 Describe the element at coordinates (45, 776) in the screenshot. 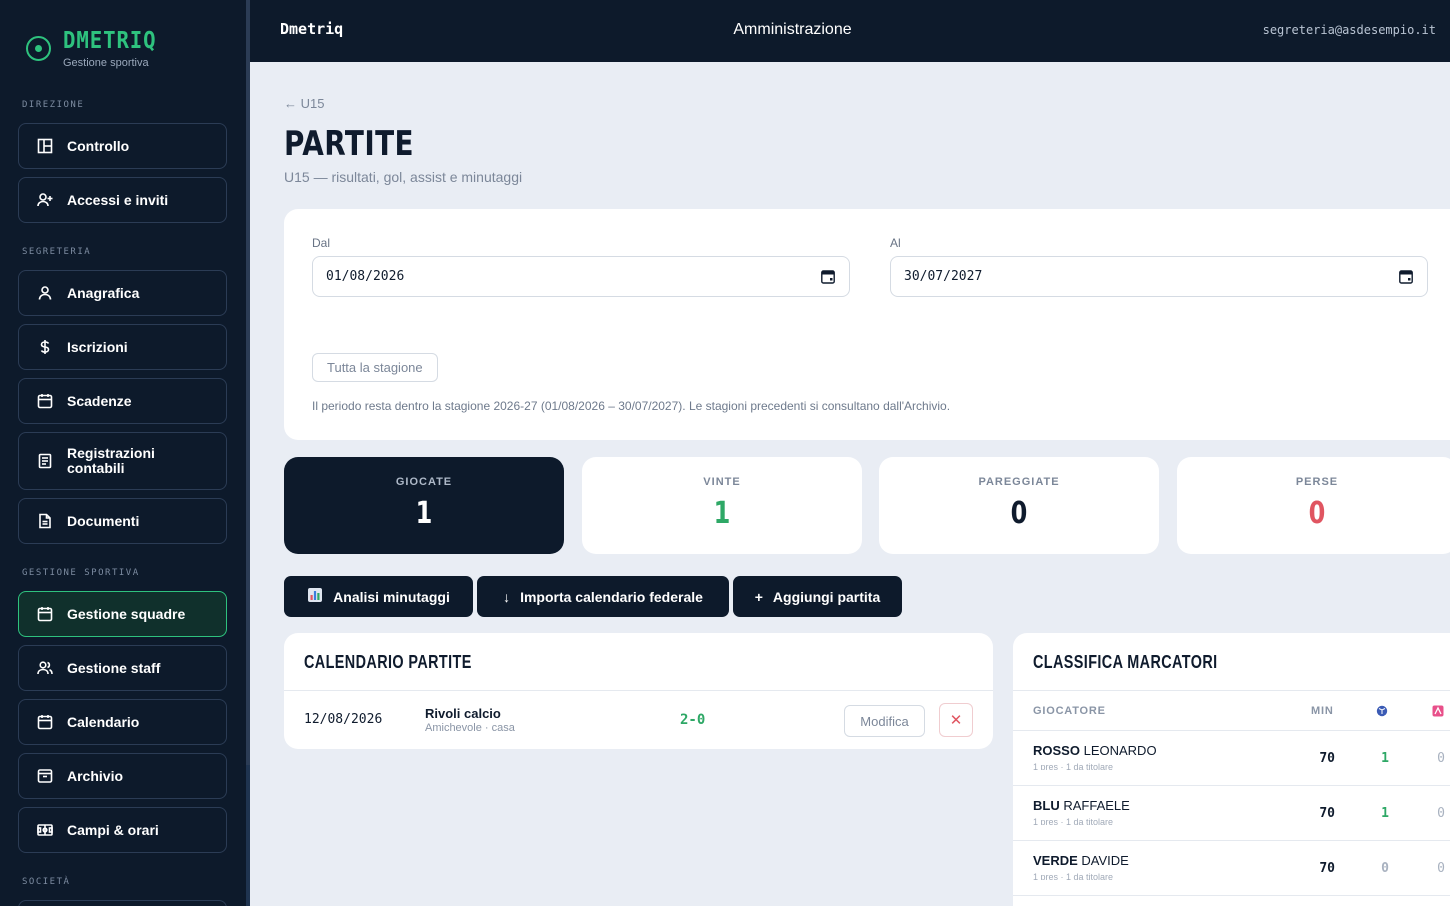

I see `archive-icon` at that location.